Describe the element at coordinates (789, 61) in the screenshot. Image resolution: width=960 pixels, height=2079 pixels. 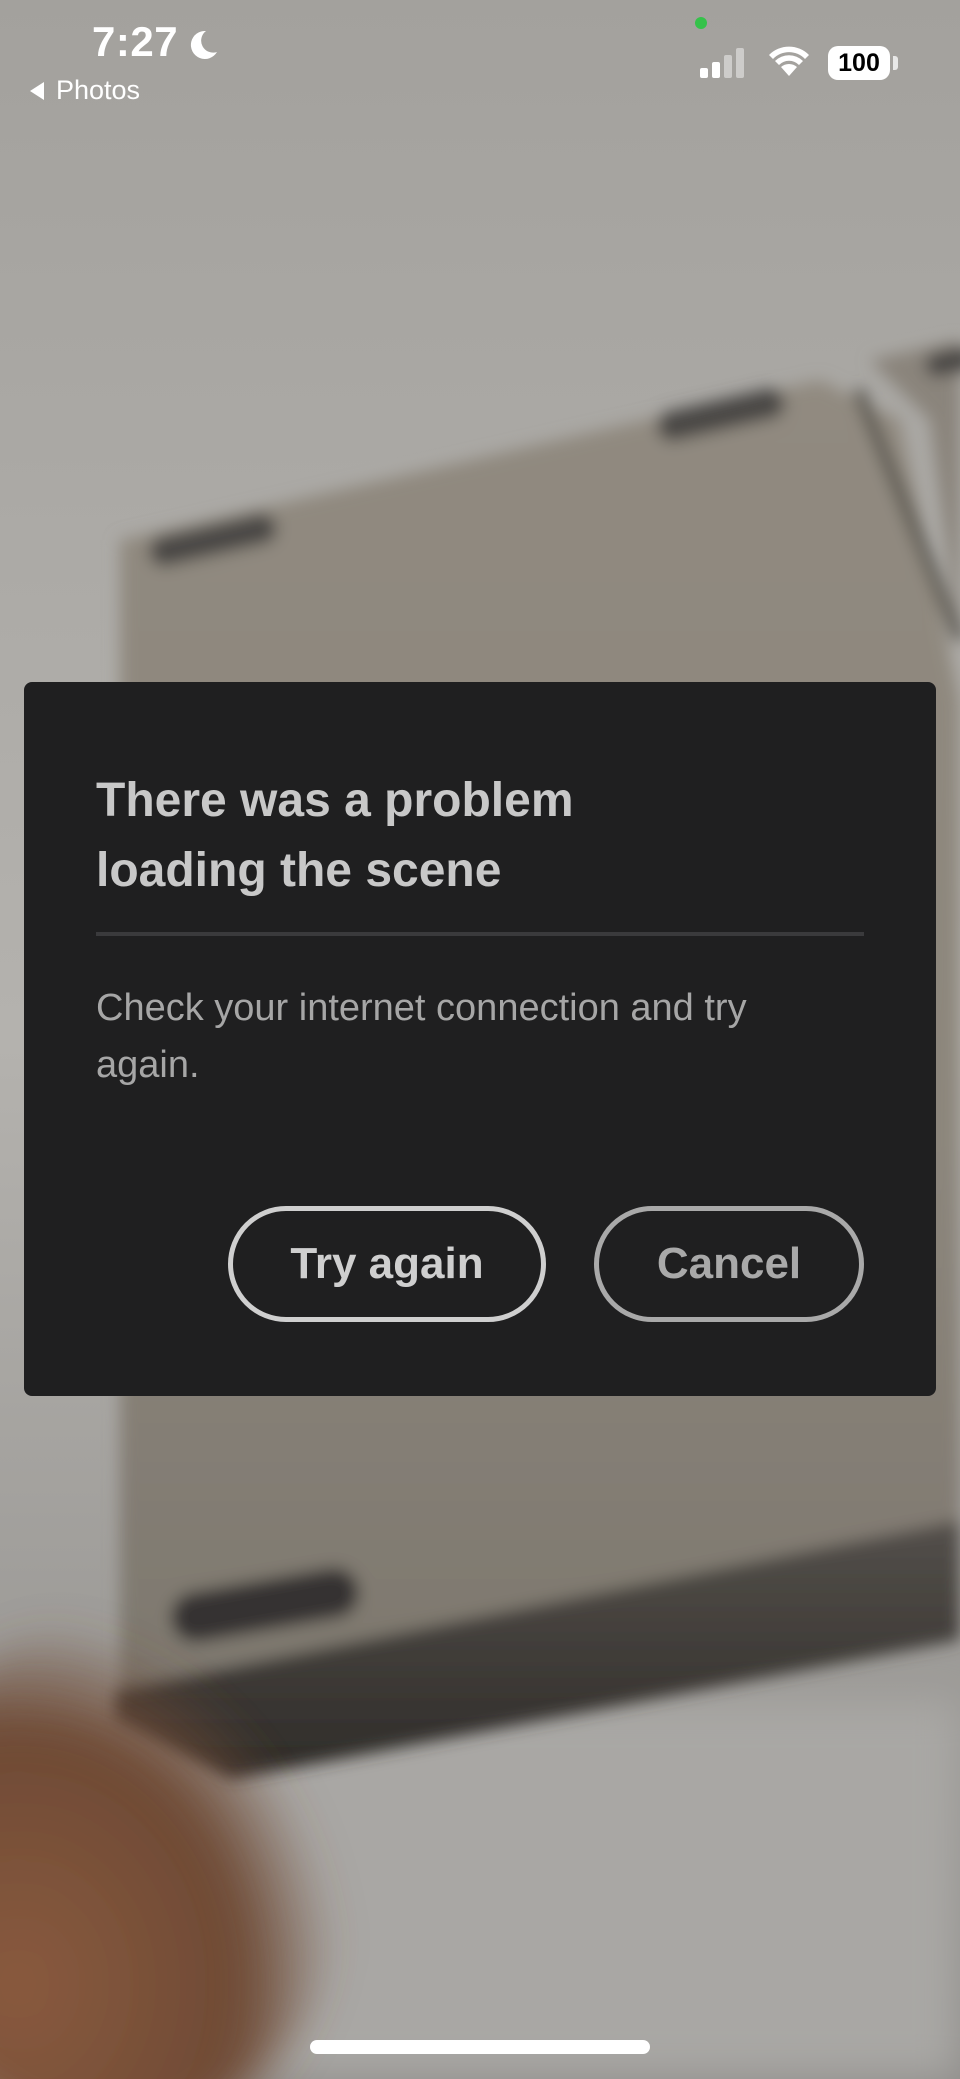
I see `wifi-icon` at that location.